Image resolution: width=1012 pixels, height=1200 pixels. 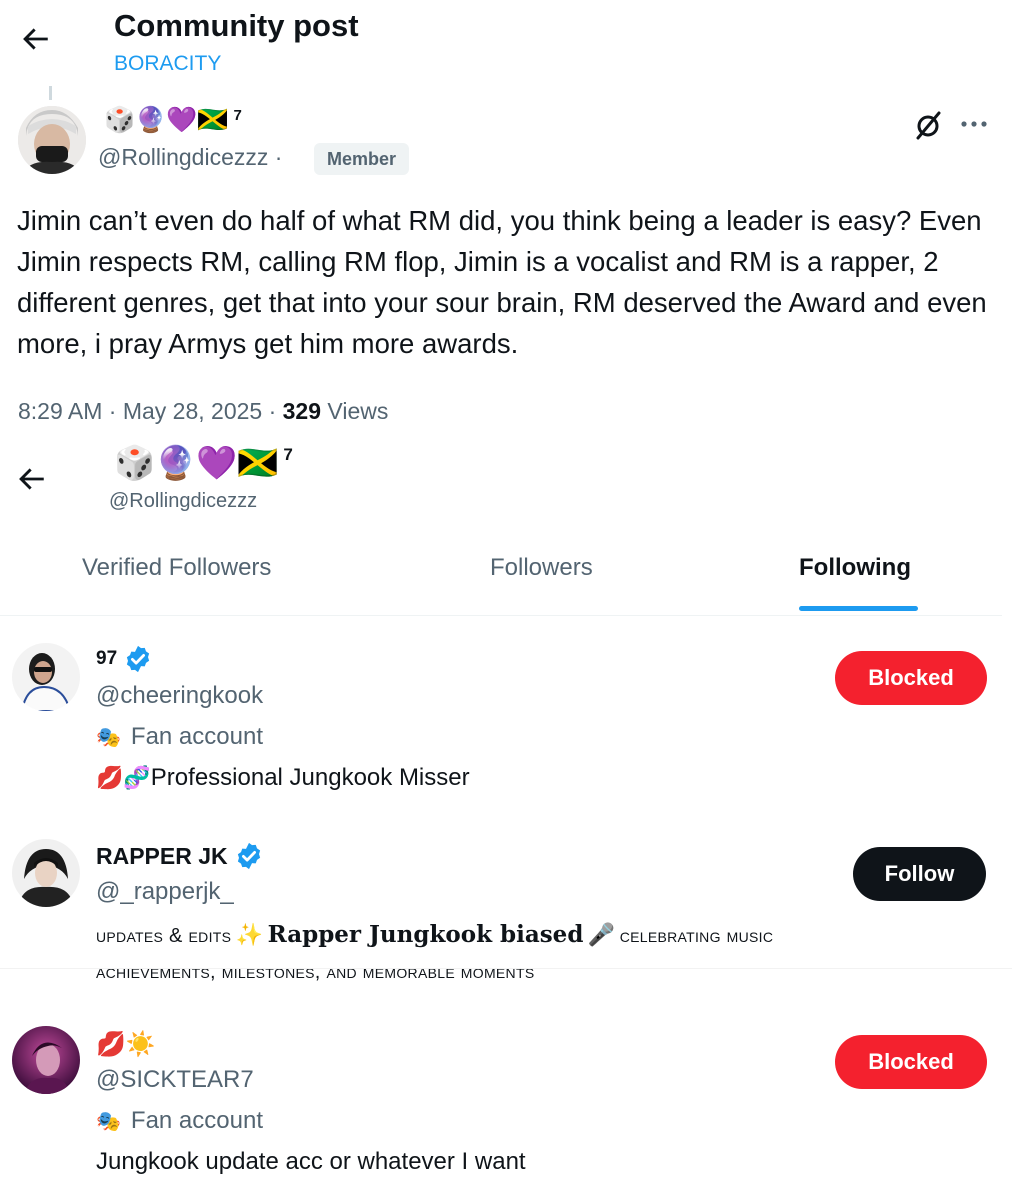 What do you see at coordinates (302, 411) in the screenshot?
I see `views-count: 329` at bounding box center [302, 411].